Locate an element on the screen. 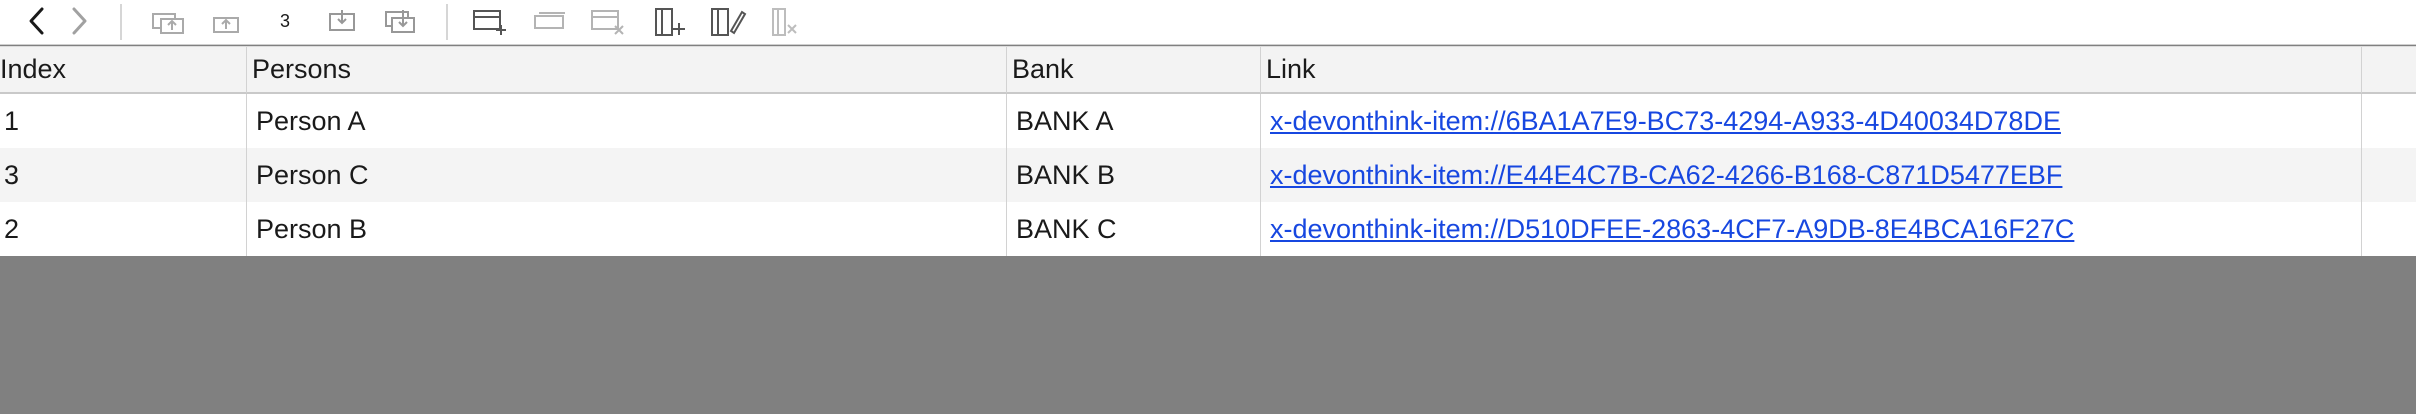 This screenshot has width=2416, height=414. cell-index: 1 is located at coordinates (12, 121).